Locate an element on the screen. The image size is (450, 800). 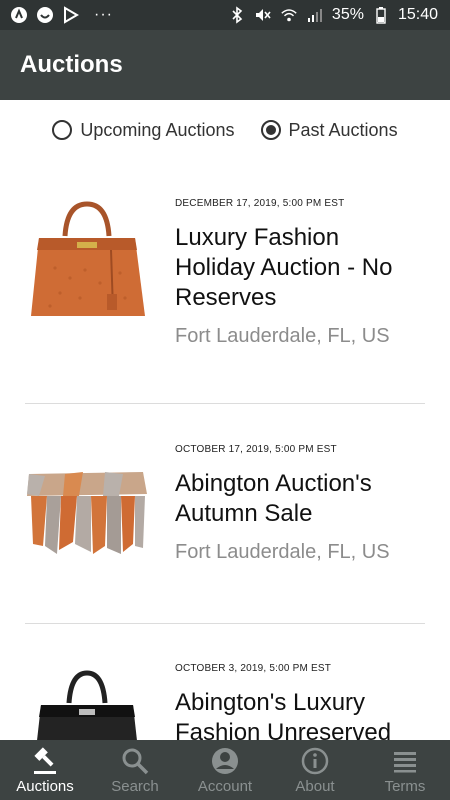
past-auctions-radio: Past Auctions is located at coordinates (329, 130).